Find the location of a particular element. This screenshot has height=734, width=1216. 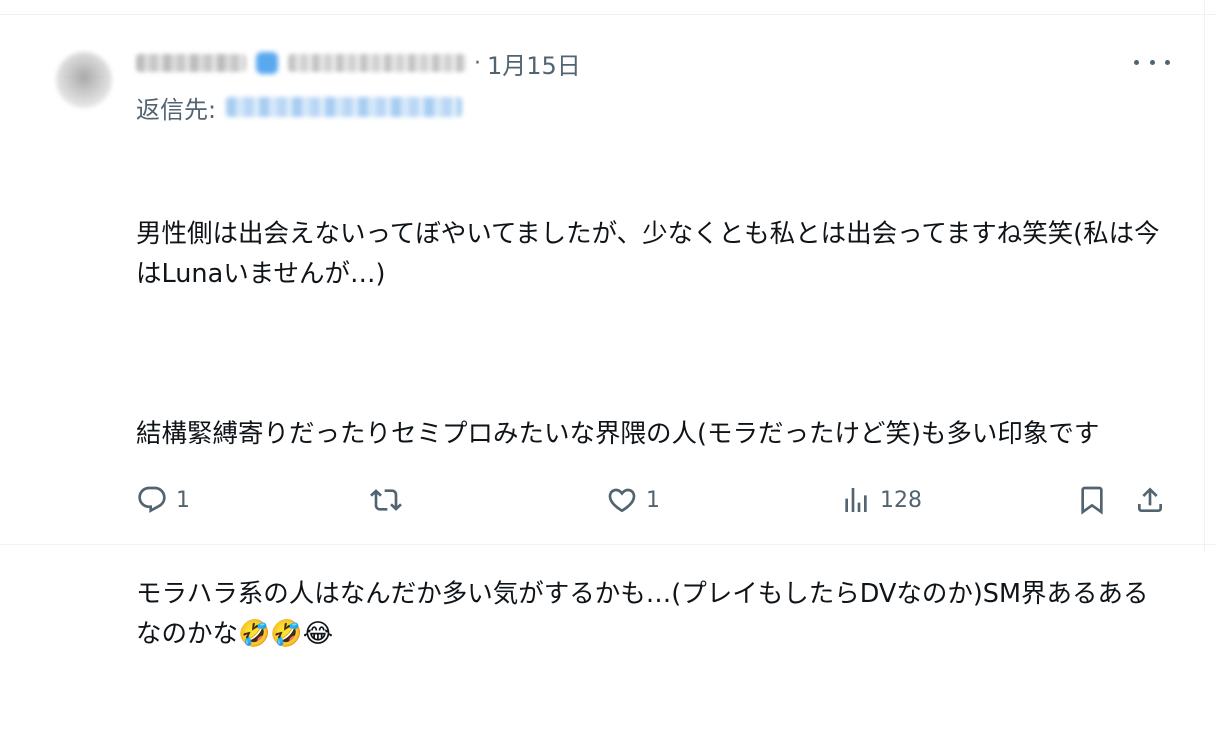

bookmark-icon is located at coordinates (1092, 500).